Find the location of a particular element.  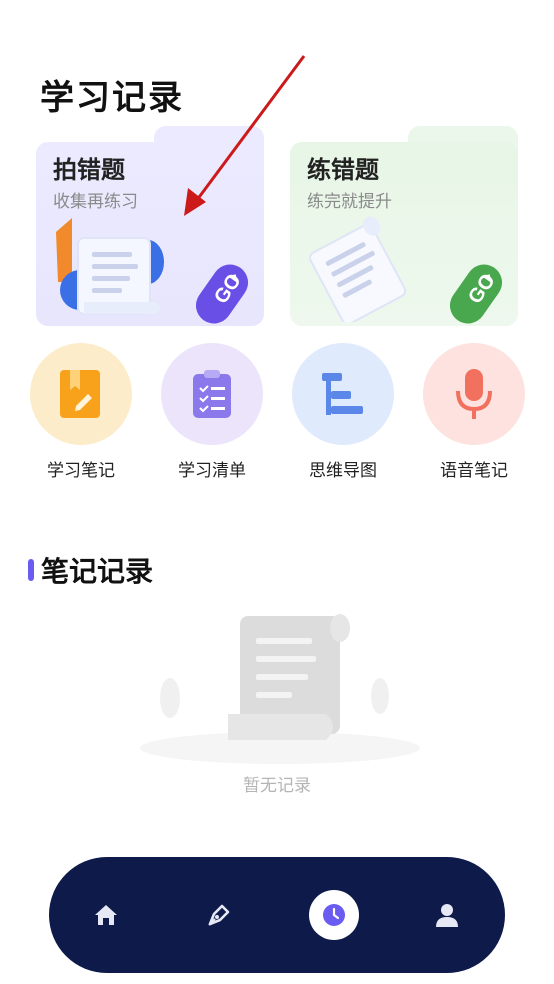

clipboard-checklist-icon is located at coordinates (212, 394).